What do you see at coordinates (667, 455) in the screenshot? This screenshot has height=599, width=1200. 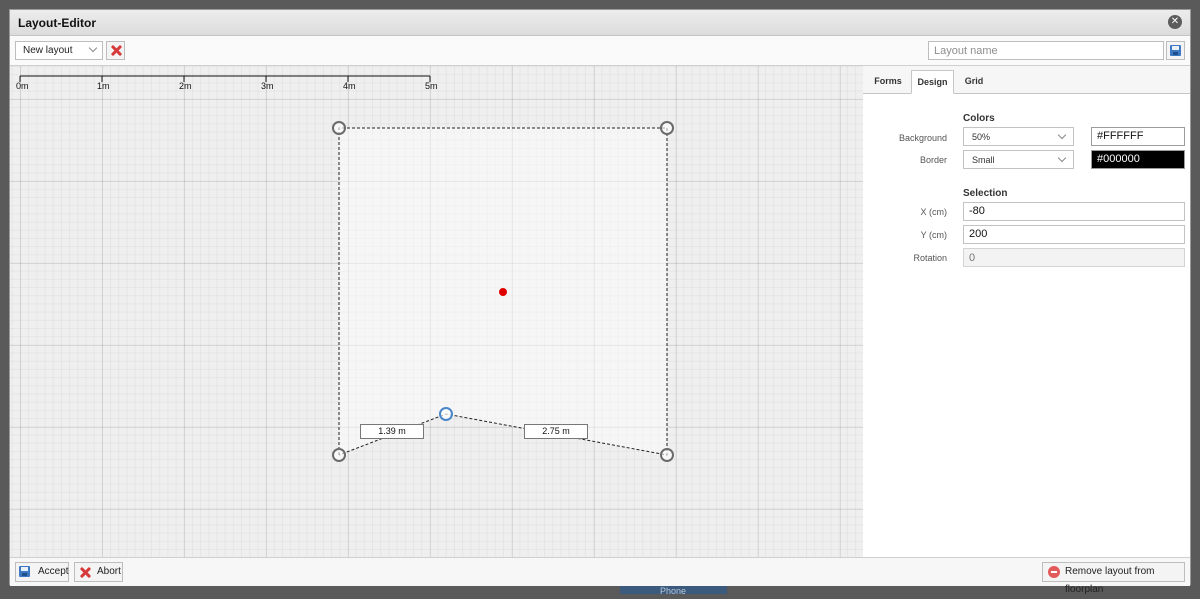 I see `corner-handle-bottom-right` at bounding box center [667, 455].